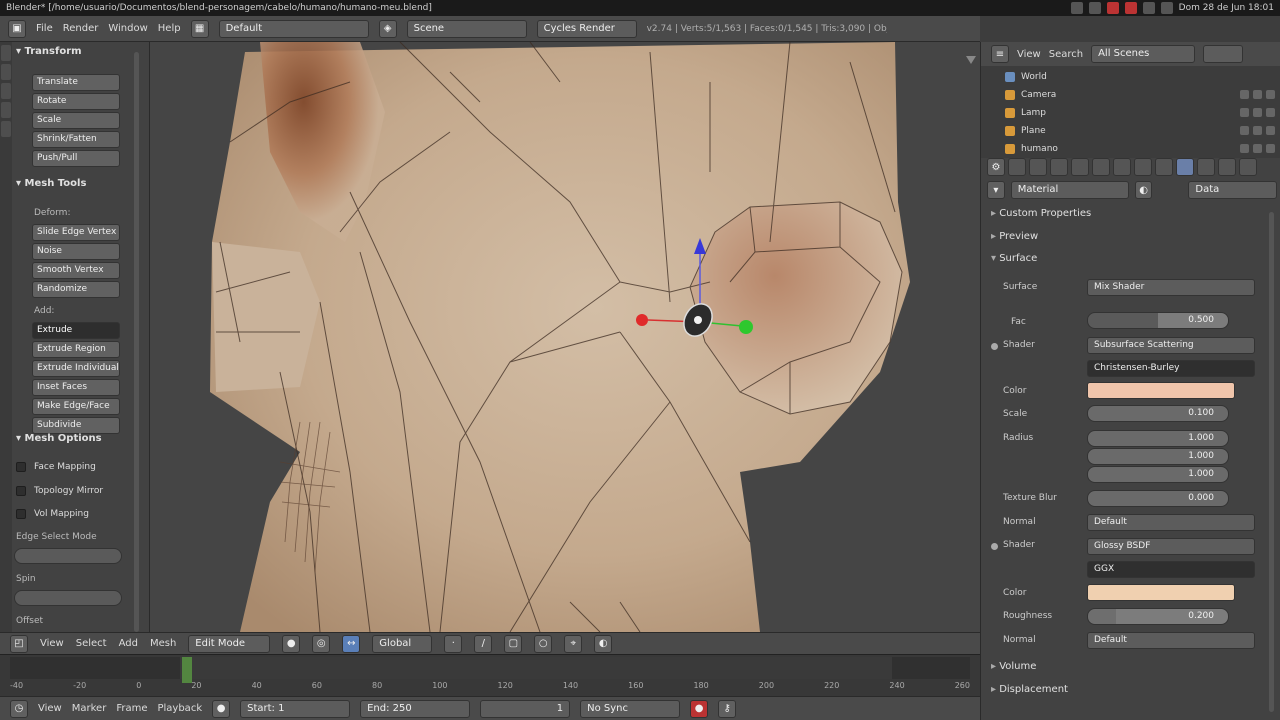 The image size is (1280, 720). What do you see at coordinates (1158, 320) in the screenshot?
I see `fac-slider: 0.500` at bounding box center [1158, 320].